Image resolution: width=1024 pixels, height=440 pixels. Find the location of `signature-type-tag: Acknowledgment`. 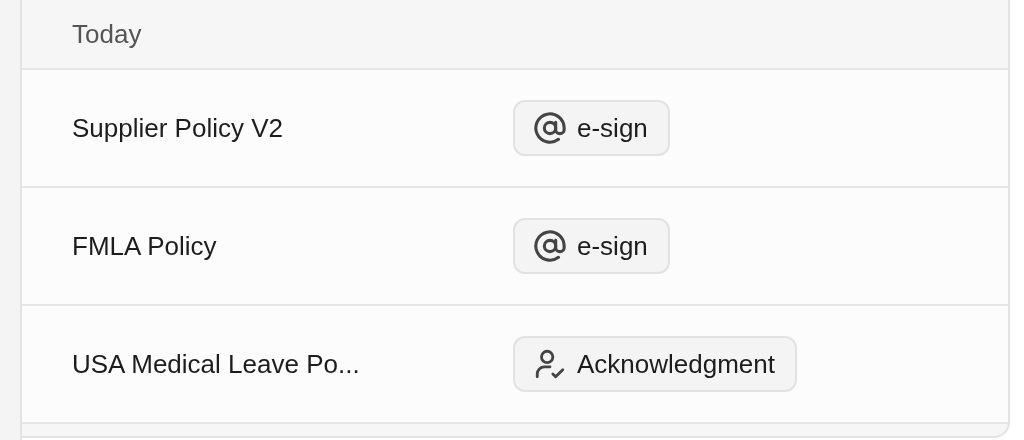

signature-type-tag: Acknowledgment is located at coordinates (655, 364).